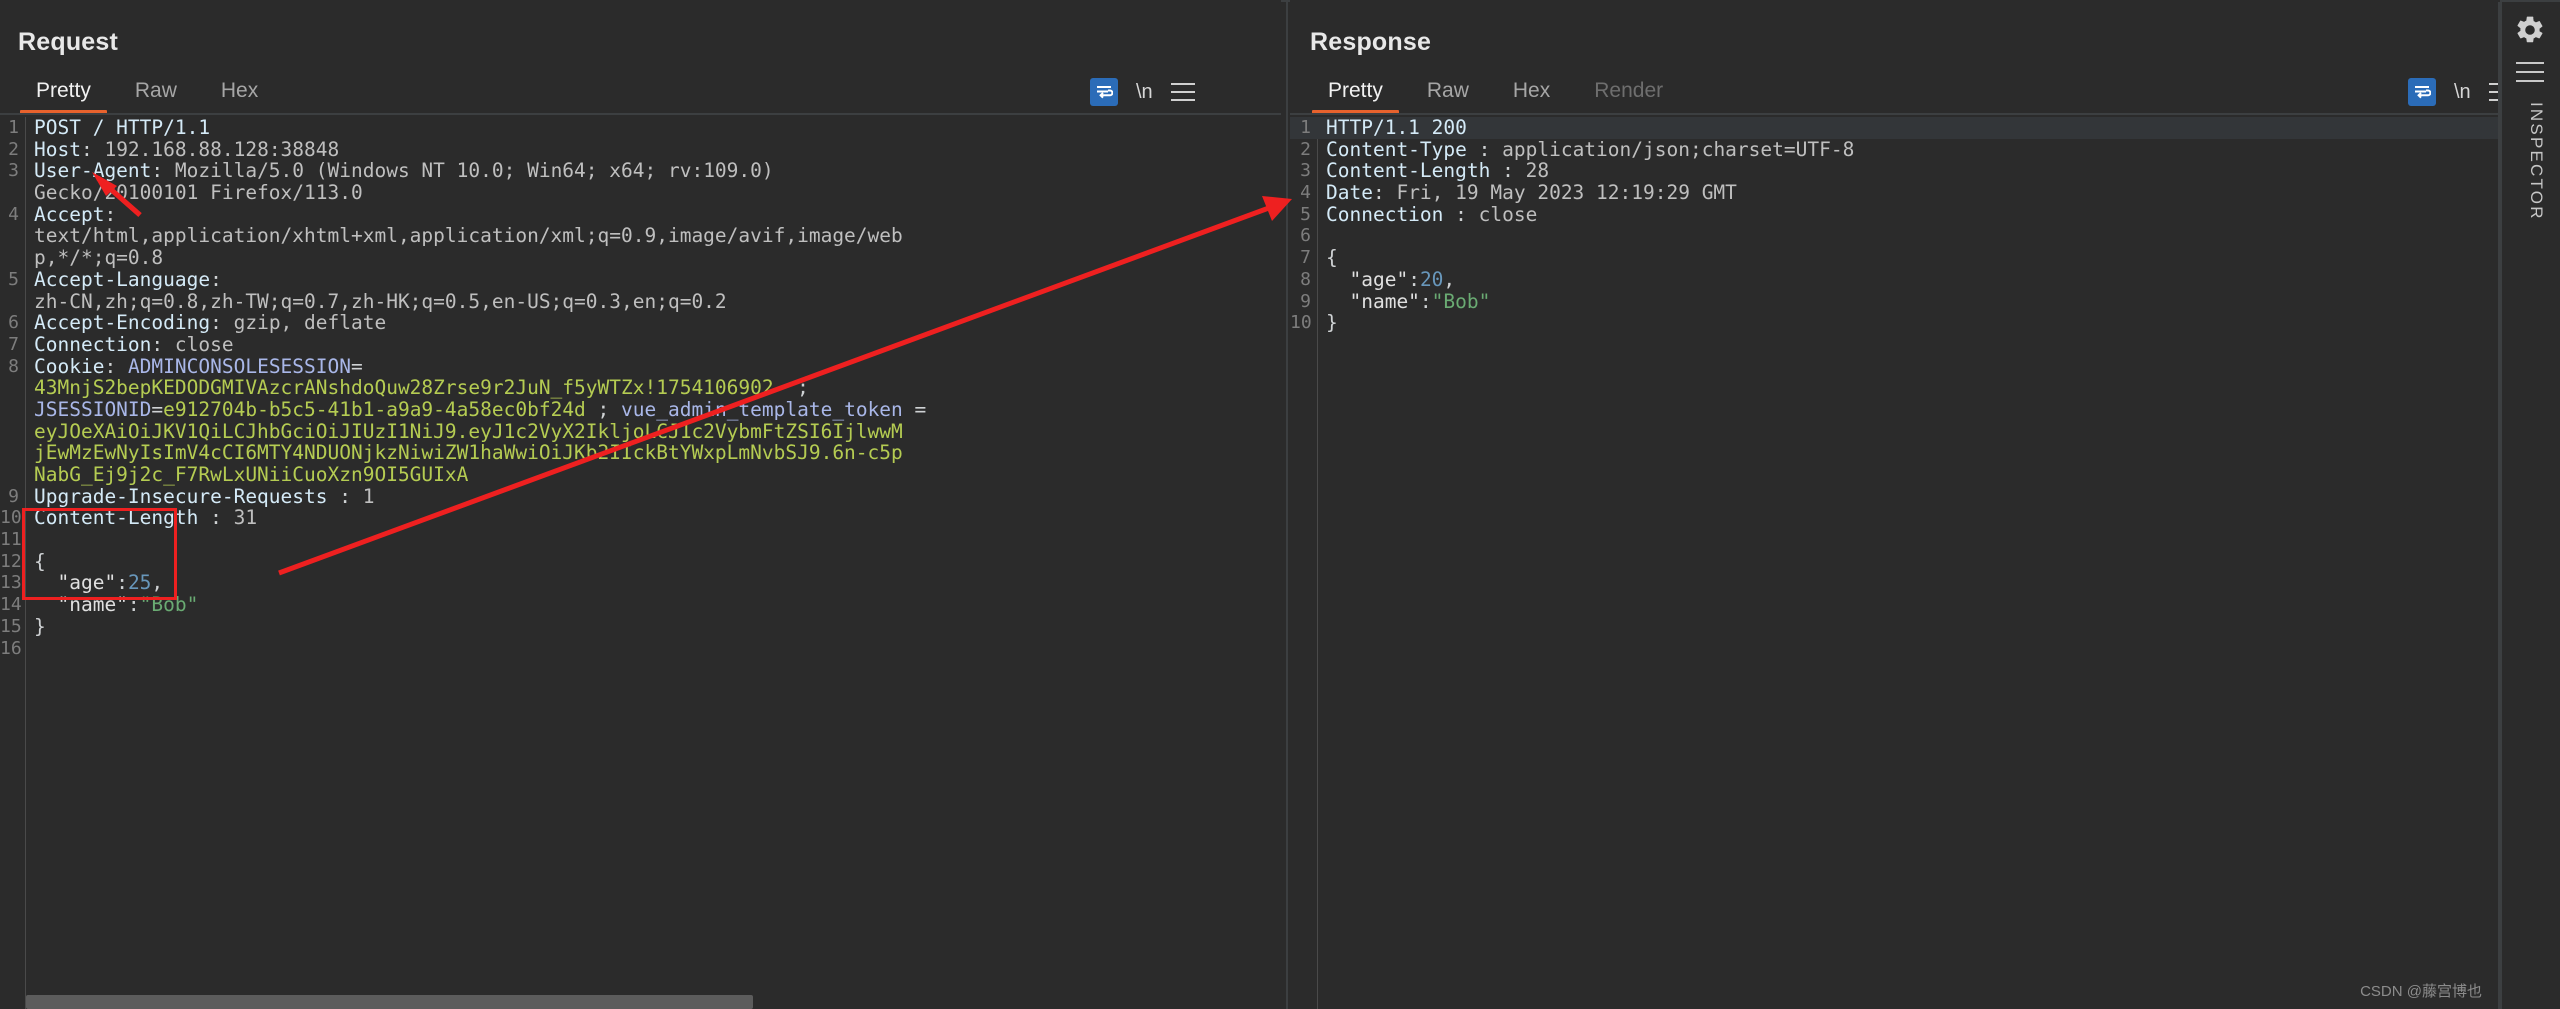 The width and height of the screenshot is (2560, 1009). What do you see at coordinates (198, 193) in the screenshot?
I see `code-token: Gecko/20100101 Firefox/113.0` at bounding box center [198, 193].